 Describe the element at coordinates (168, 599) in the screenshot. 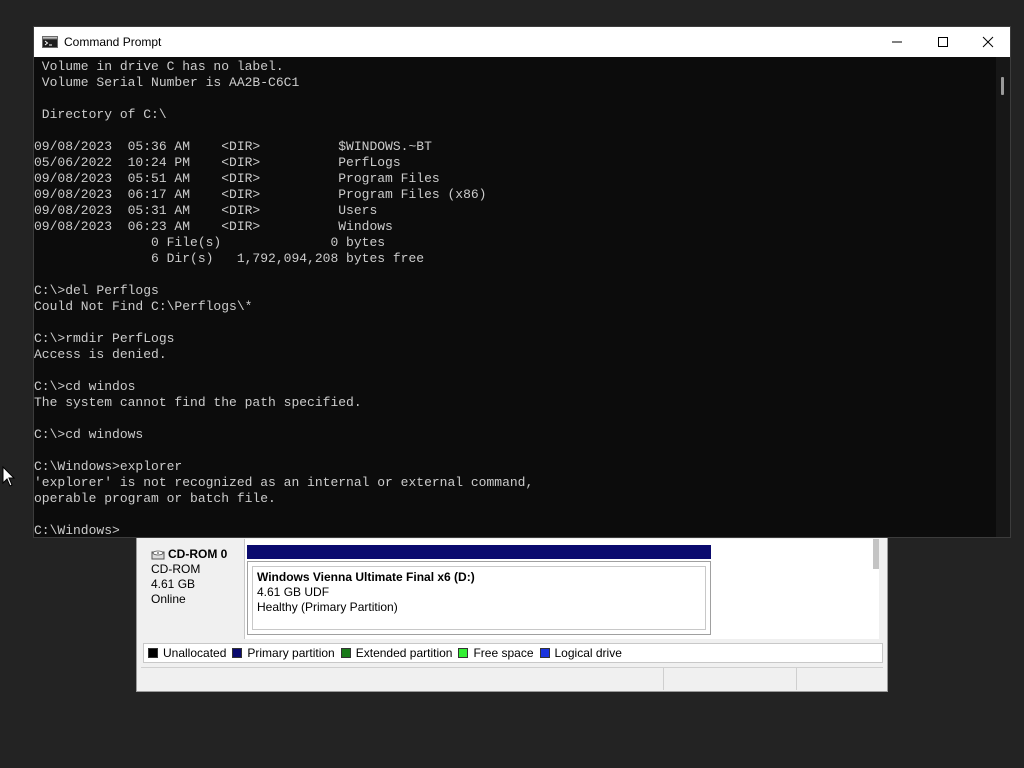

I see `disk-status: Online` at that location.